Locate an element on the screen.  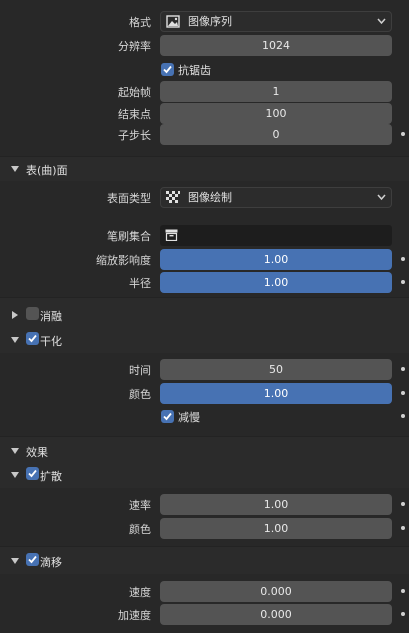
brush-collection-row: 笔刷集合 is located at coordinates (204, 235).